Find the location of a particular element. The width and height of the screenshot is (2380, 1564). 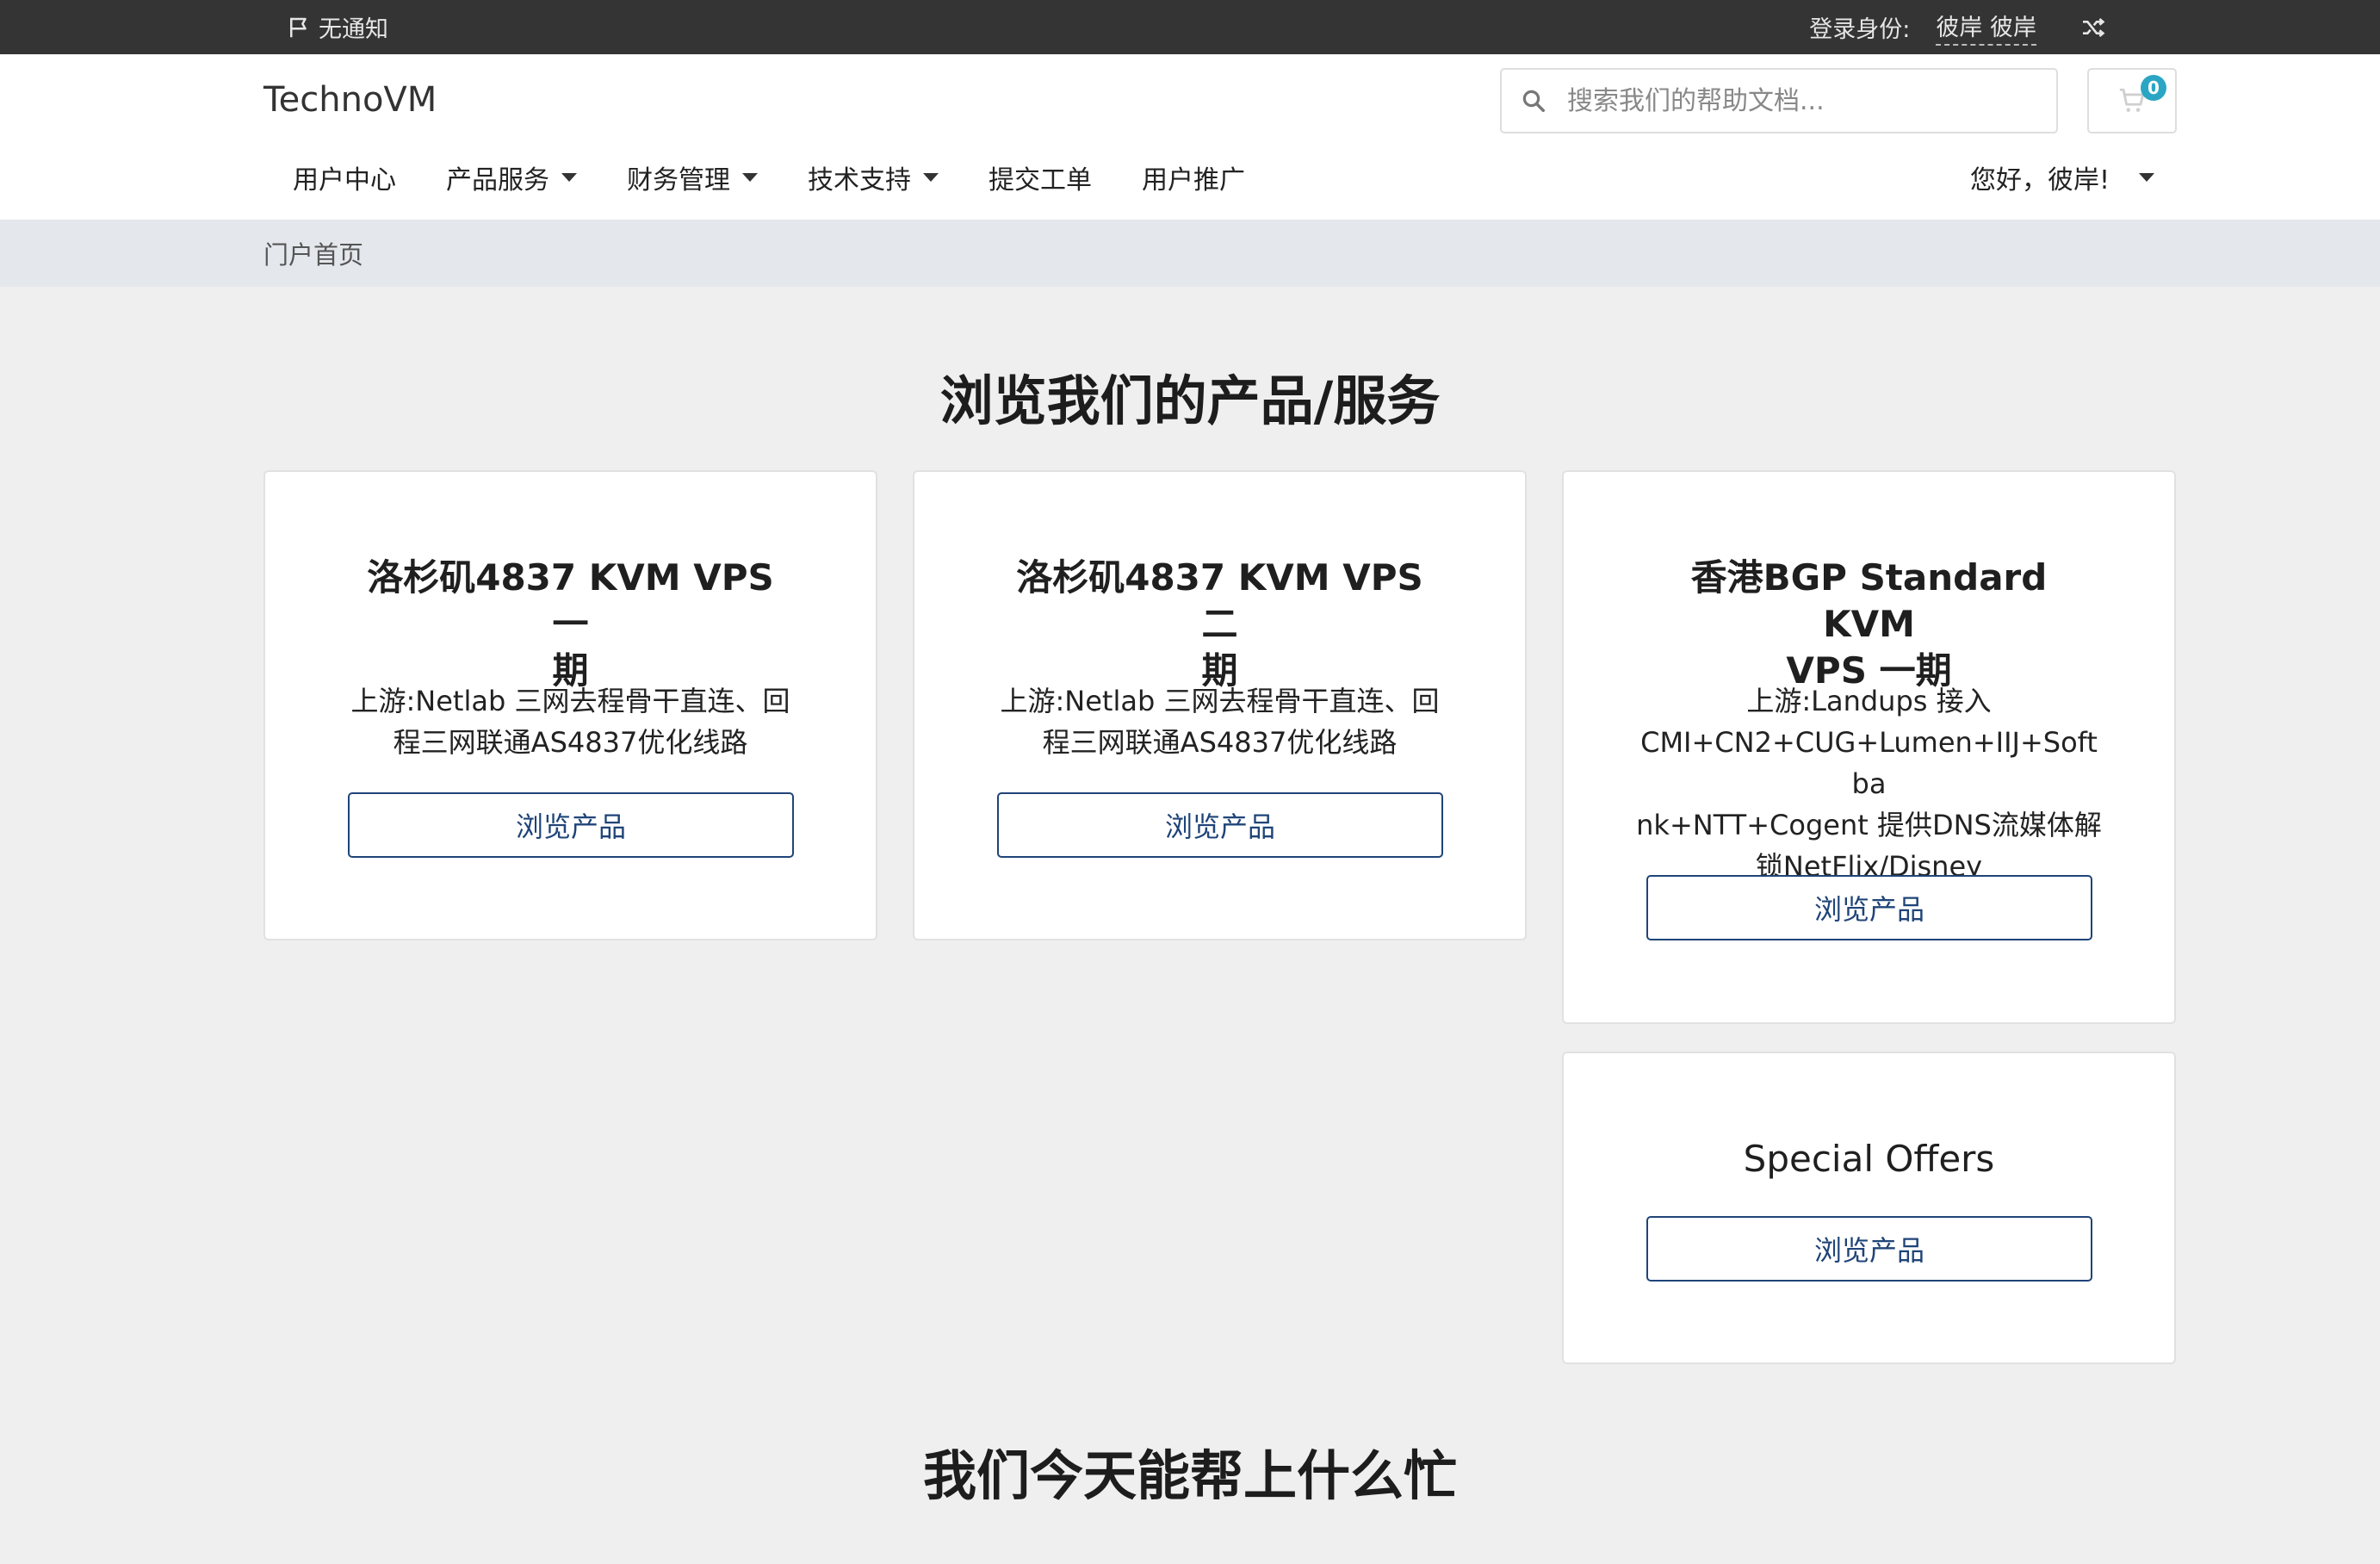

shuffle-icon is located at coordinates (2093, 27).